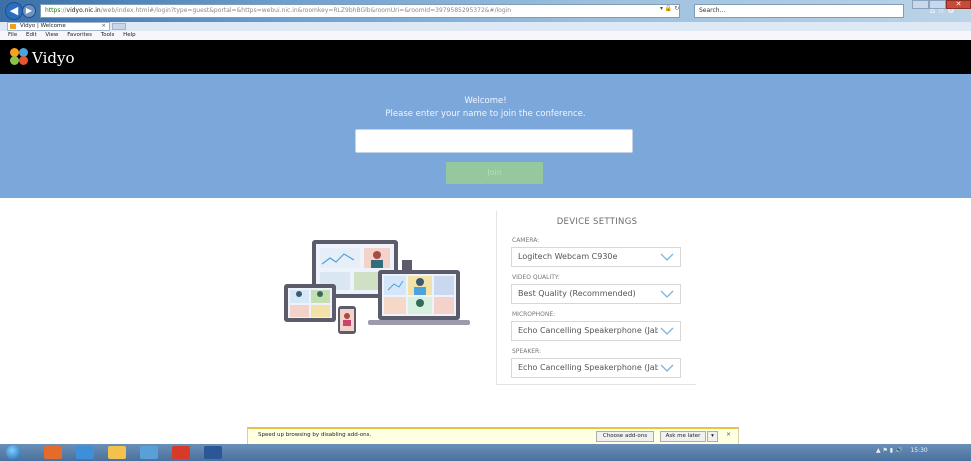 The height and width of the screenshot is (461, 971). What do you see at coordinates (213, 452) in the screenshot?
I see `word-icon` at bounding box center [213, 452].